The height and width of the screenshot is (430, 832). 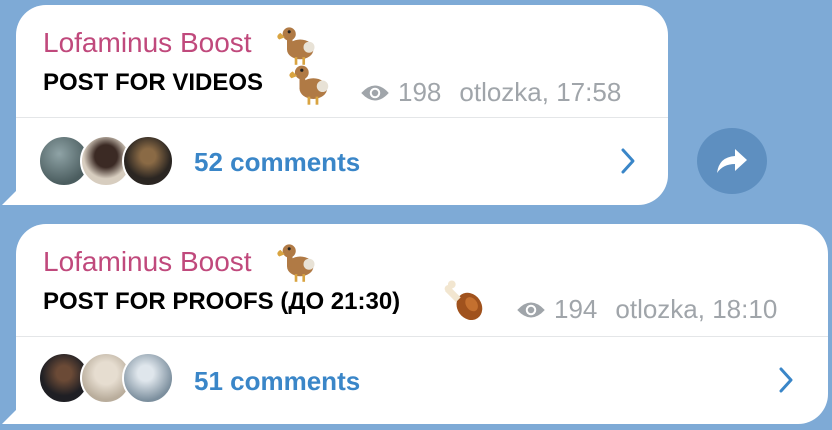 I want to click on message-text: POST FOR VIDEOS, so click(x=153, y=82).